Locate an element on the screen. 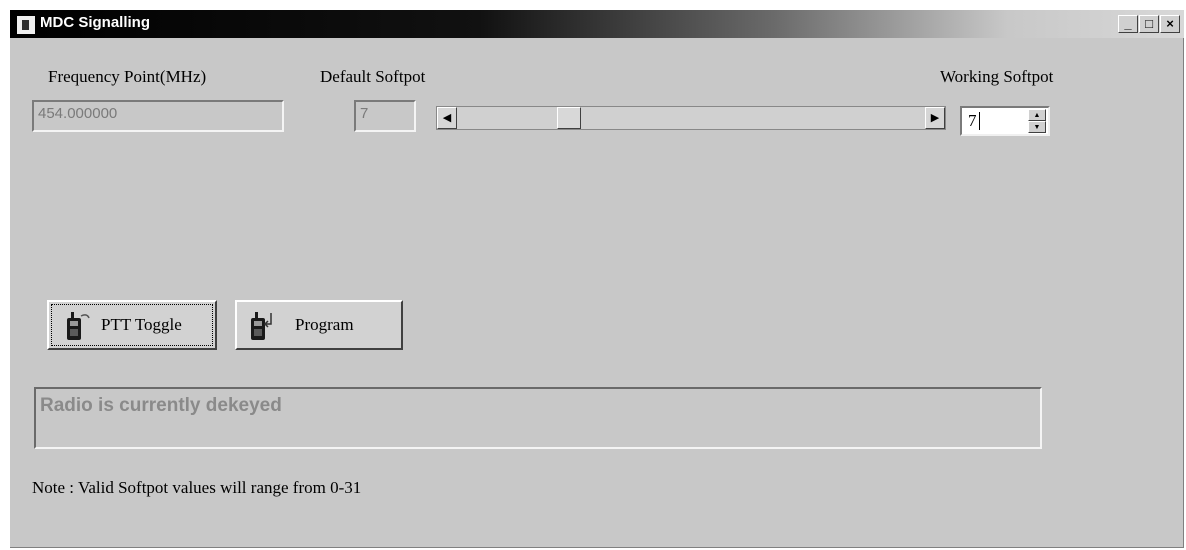 Image resolution: width=1186 pixels, height=550 pixels. close-button: × is located at coordinates (1170, 24).